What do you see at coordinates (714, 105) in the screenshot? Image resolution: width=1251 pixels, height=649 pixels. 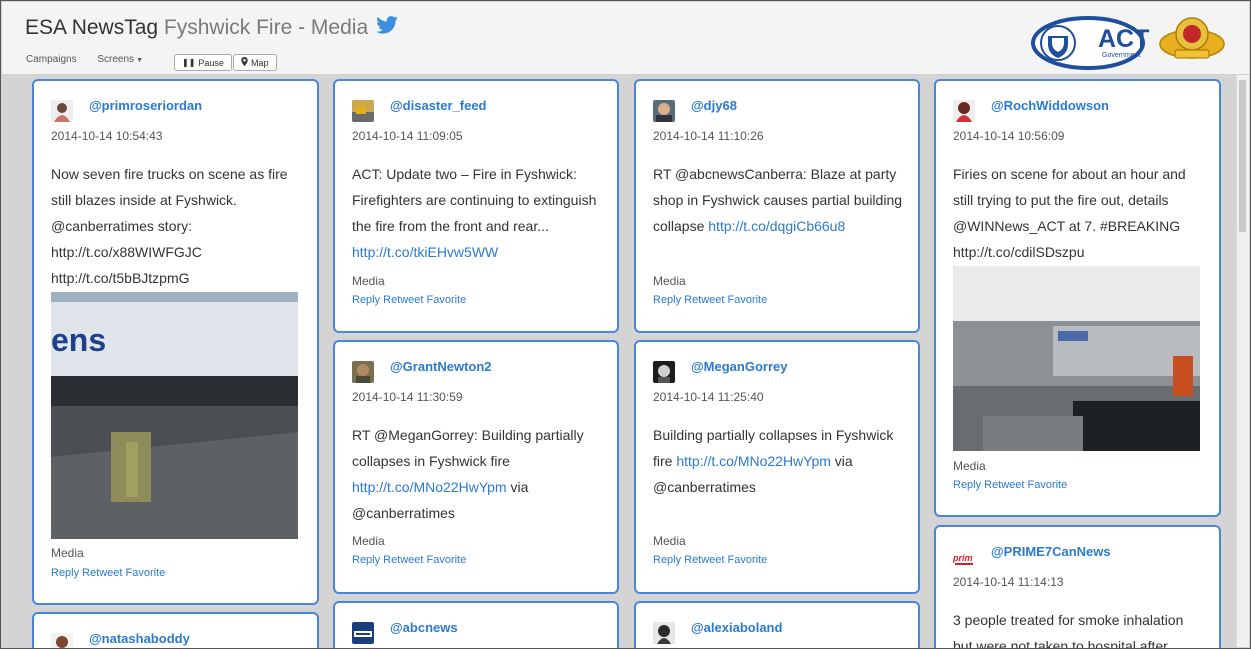 I see `tweet-handle: @djy68` at bounding box center [714, 105].